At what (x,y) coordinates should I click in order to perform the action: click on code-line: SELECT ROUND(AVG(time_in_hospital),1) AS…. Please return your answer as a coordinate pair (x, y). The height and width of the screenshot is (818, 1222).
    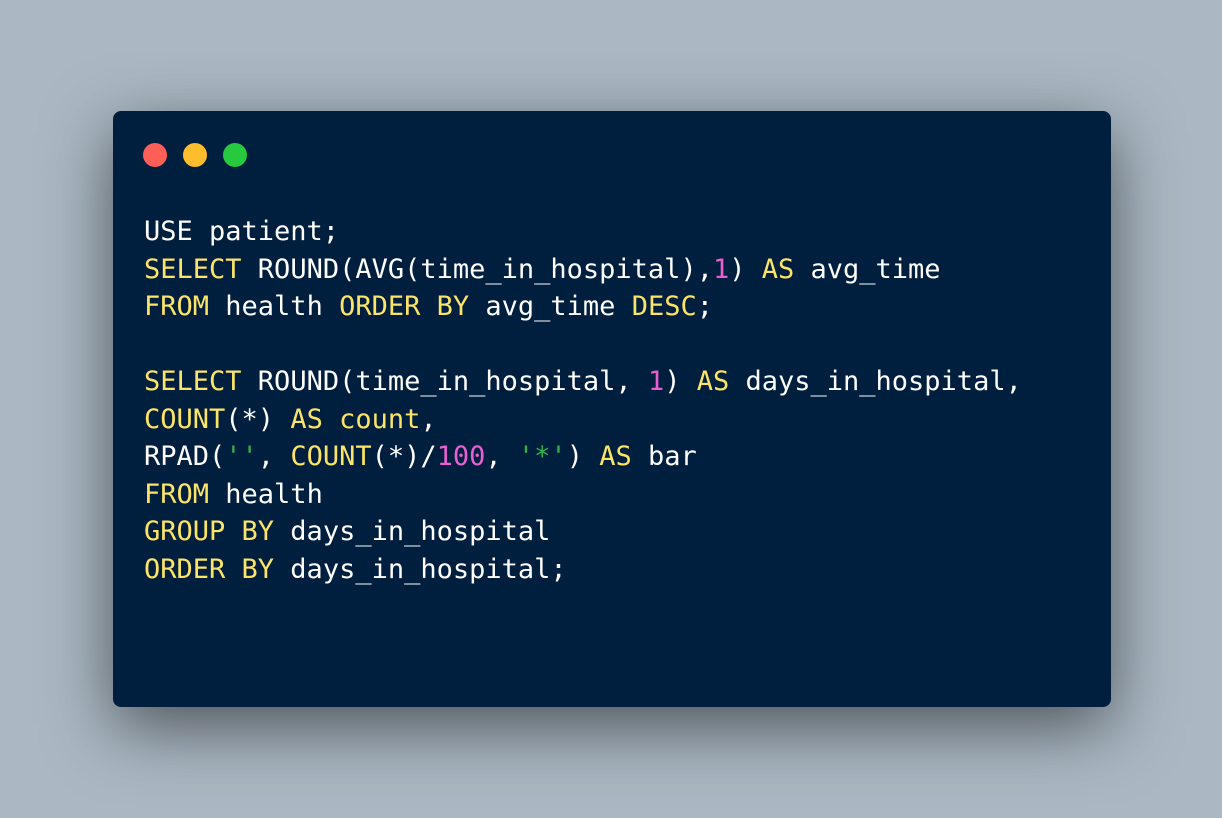
    Looking at the image, I should click on (583, 270).